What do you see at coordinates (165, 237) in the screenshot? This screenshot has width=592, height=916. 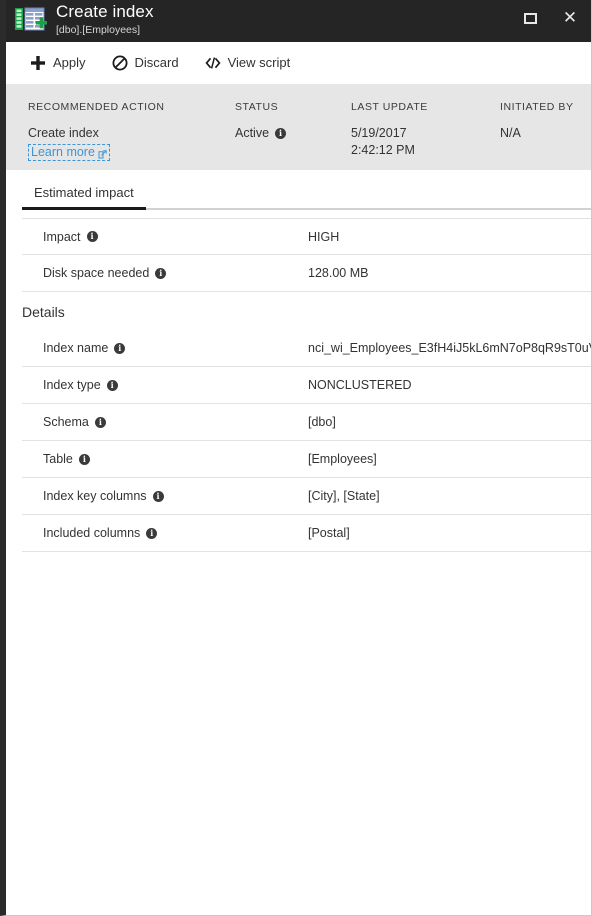 I see `row-label-impact: Impact i` at bounding box center [165, 237].